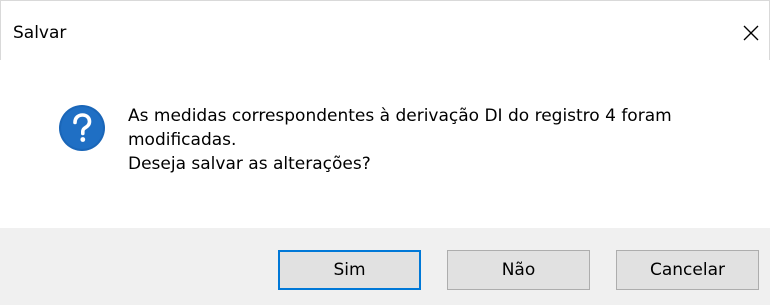 This screenshot has width=770, height=305. I want to click on yes-button: Sim, so click(349, 270).